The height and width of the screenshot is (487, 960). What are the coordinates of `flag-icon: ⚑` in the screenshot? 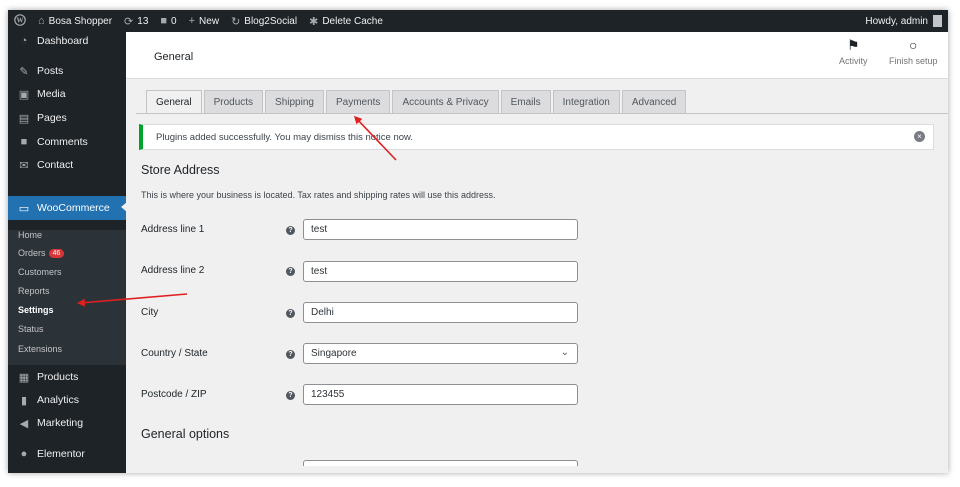 It's located at (853, 45).